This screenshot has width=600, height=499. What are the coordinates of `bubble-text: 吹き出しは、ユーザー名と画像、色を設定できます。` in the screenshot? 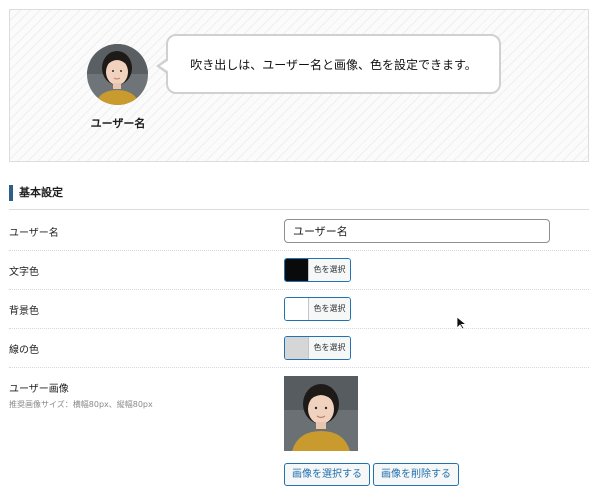 It's located at (333, 64).